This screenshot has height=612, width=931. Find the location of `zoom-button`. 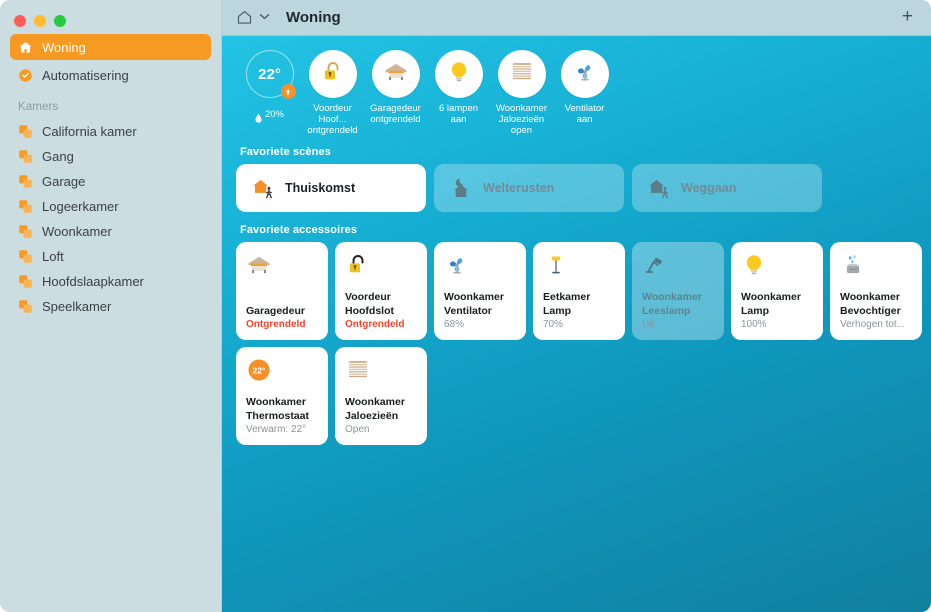

zoom-button is located at coordinates (60, 20).